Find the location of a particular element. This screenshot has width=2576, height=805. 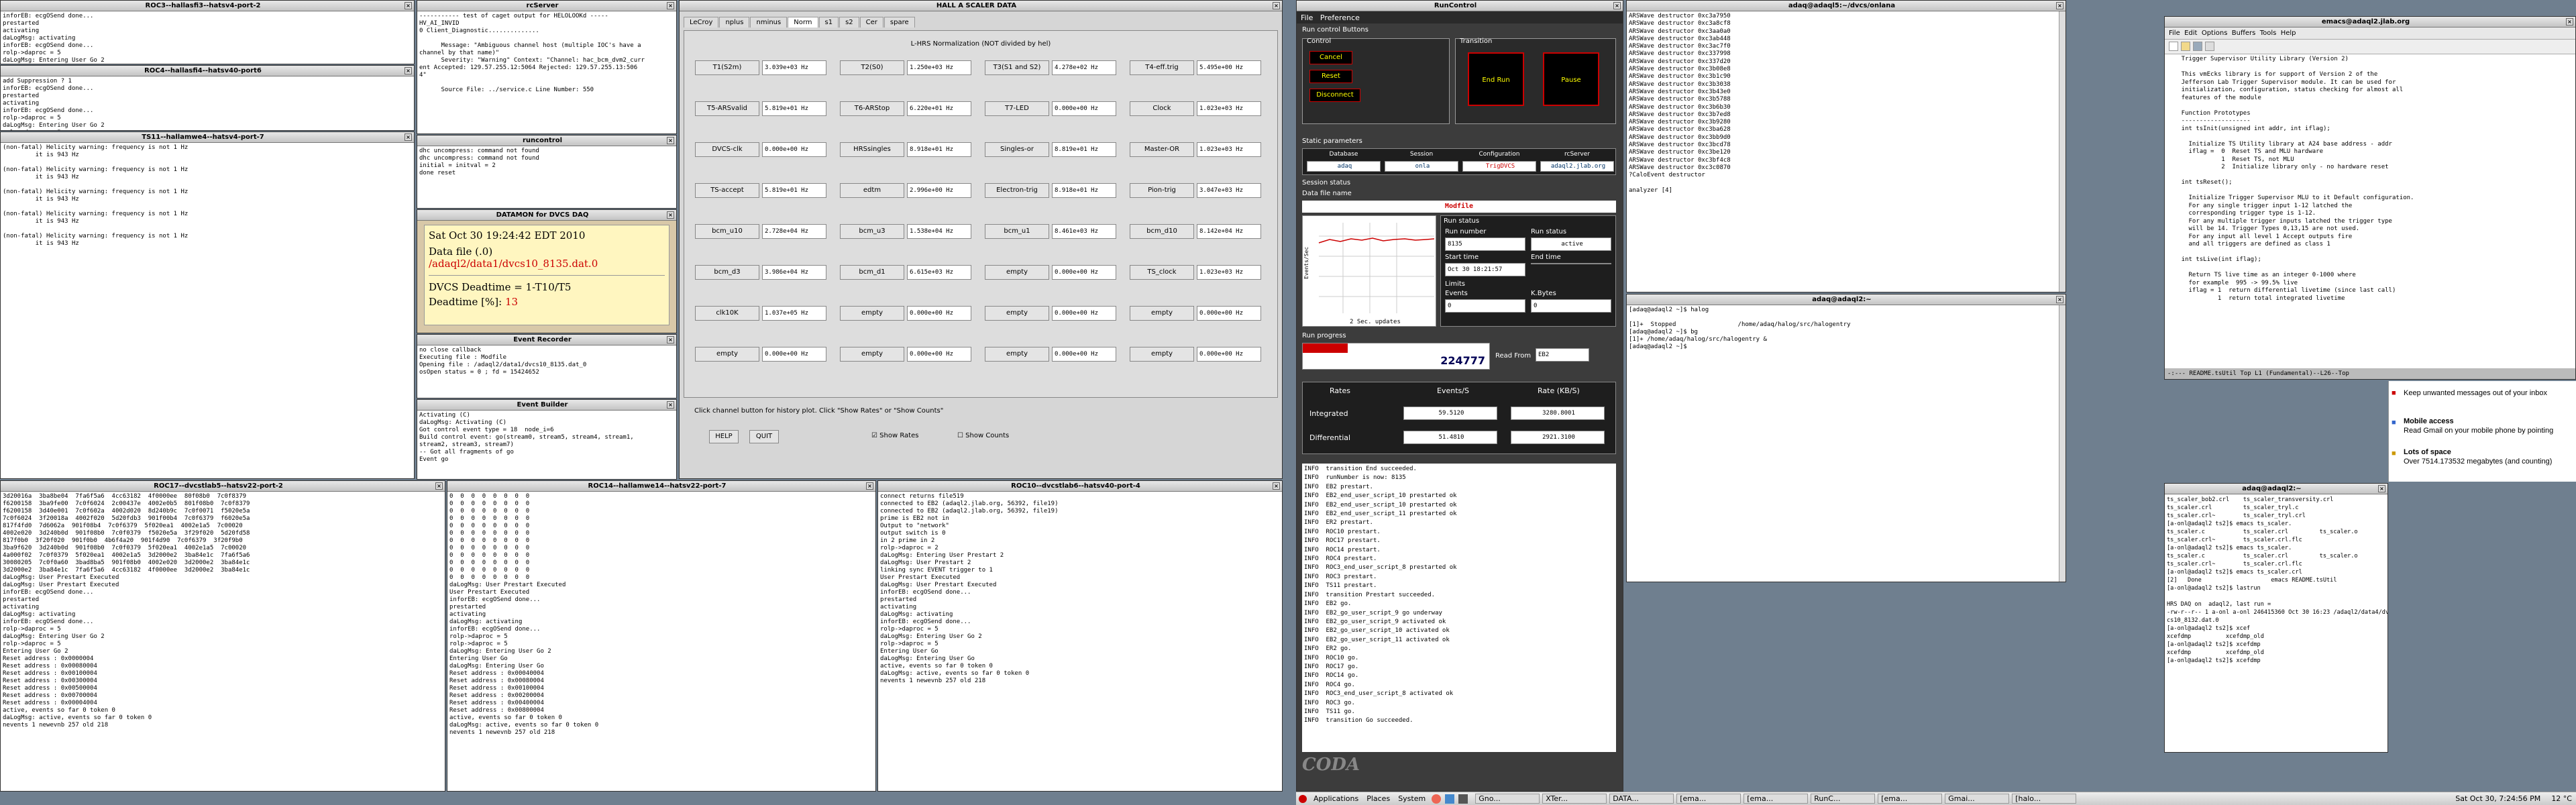

scaler-channel-button: T7-LED is located at coordinates (1017, 108).